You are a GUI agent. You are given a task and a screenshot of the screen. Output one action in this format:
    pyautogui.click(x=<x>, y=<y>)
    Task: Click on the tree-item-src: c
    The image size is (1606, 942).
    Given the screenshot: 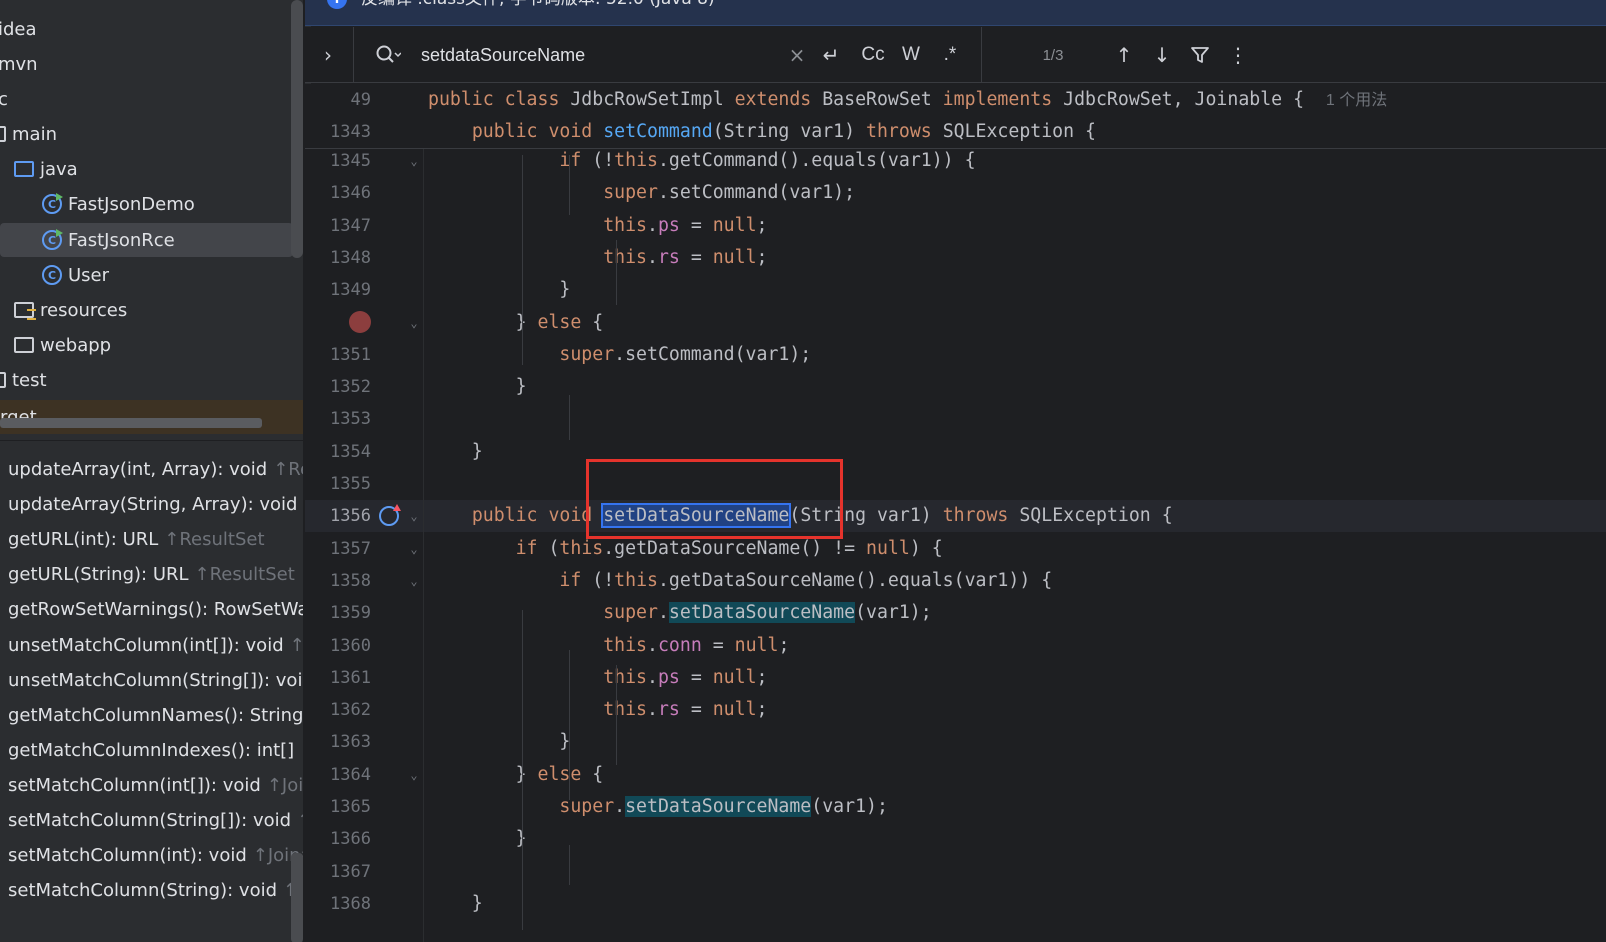 What is the action you would take?
    pyautogui.click(x=147, y=99)
    